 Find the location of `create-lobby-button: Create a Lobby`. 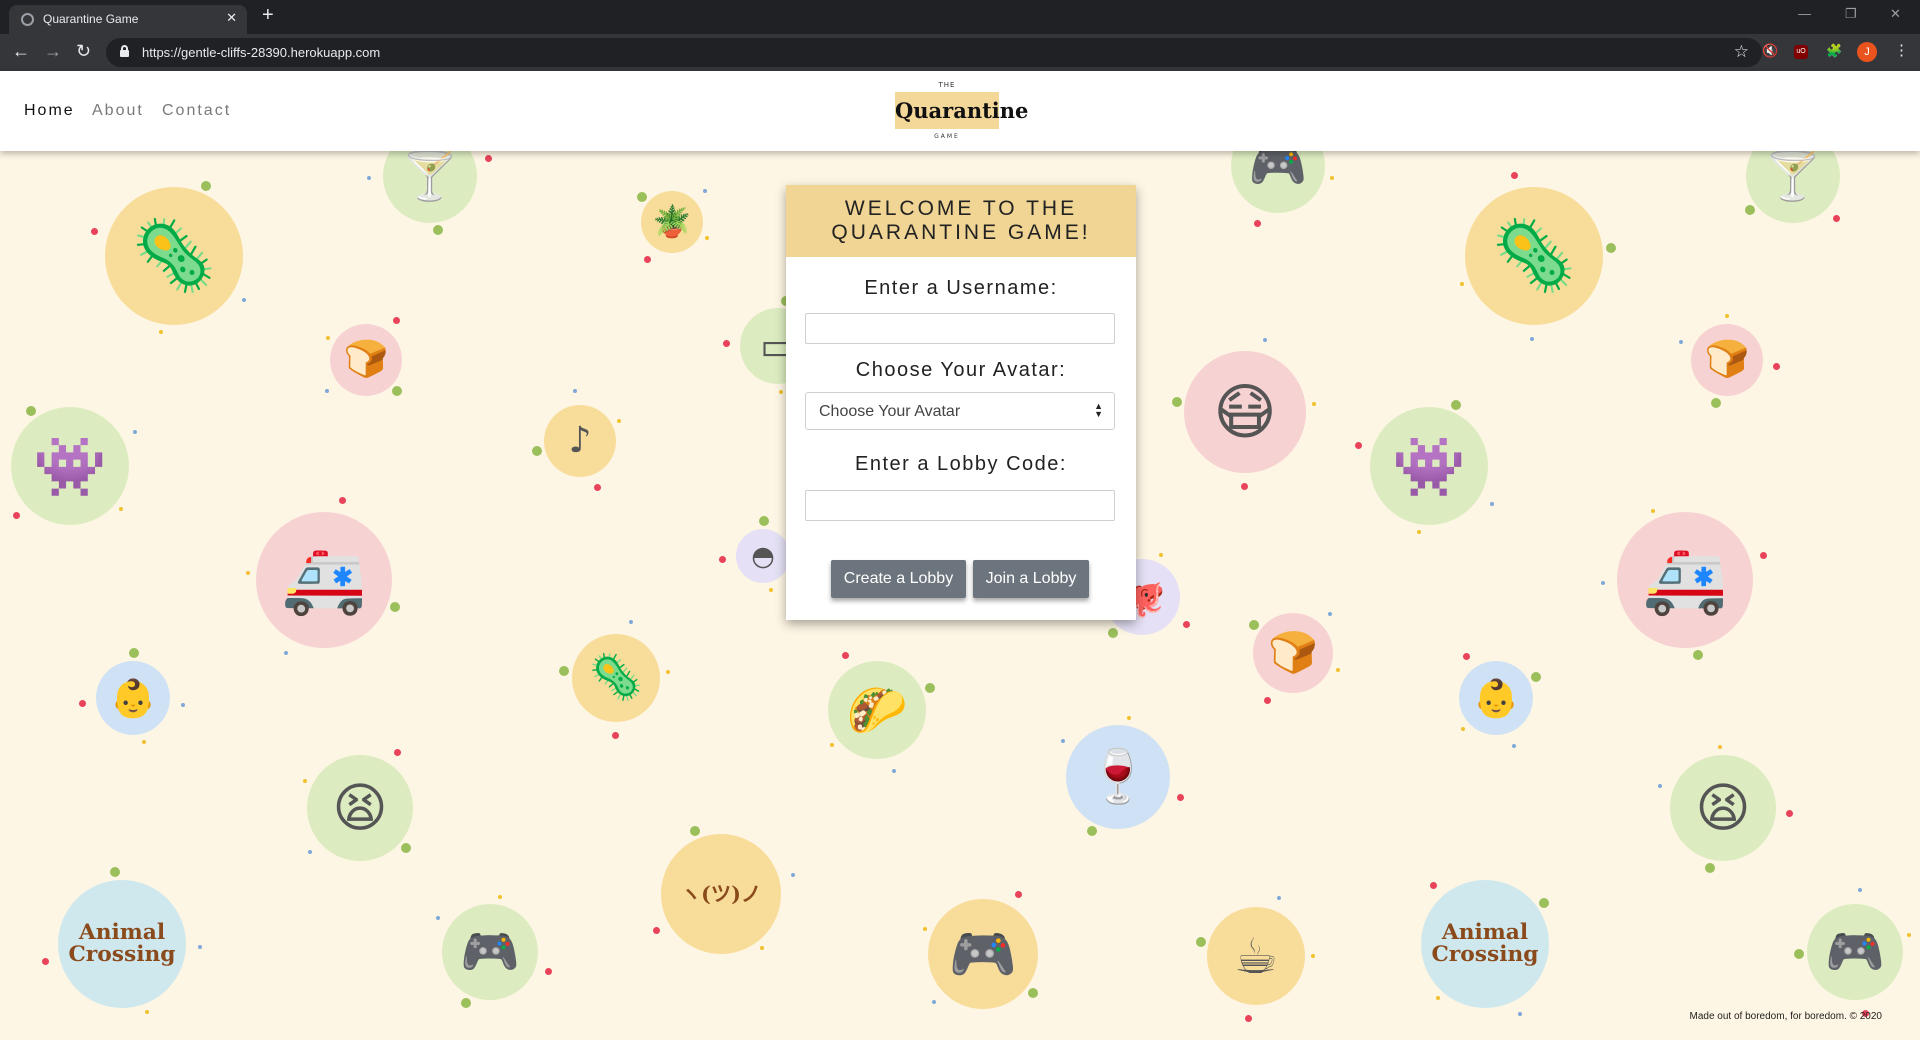

create-lobby-button: Create a Lobby is located at coordinates (898, 579).